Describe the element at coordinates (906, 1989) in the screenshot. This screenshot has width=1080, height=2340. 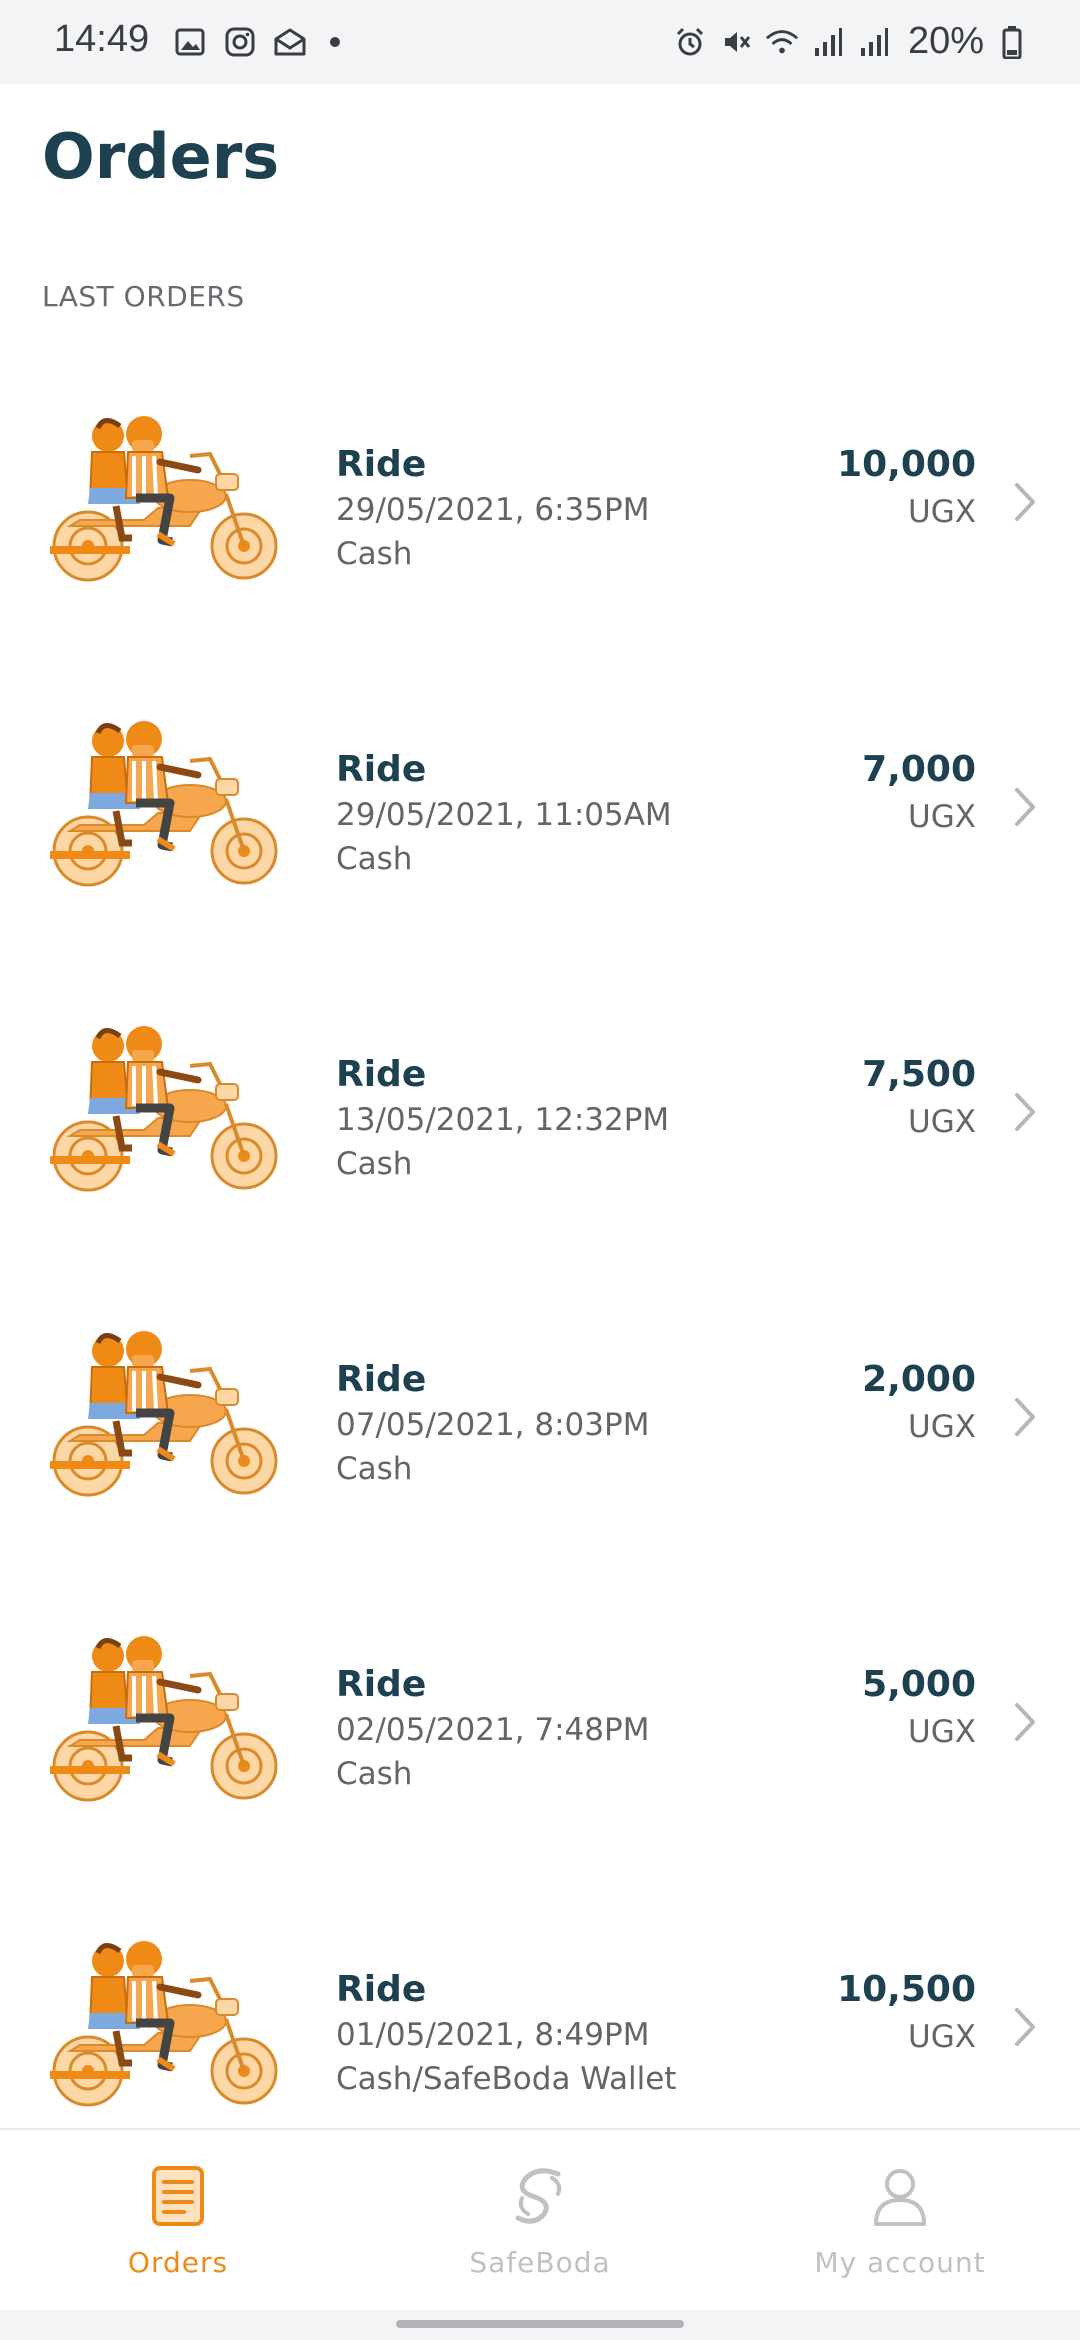
I see `order-amount-value: 10,500` at that location.